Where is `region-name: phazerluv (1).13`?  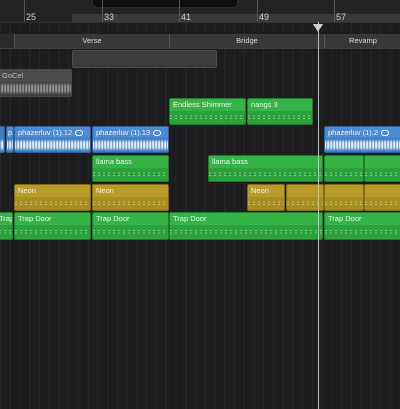
region-name: phazerluv (1).13 is located at coordinates (123, 132).